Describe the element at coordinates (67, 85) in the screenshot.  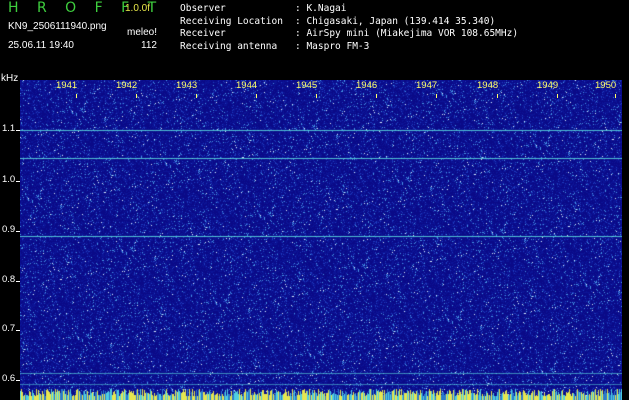
I see `x-tick-label: 1941` at that location.